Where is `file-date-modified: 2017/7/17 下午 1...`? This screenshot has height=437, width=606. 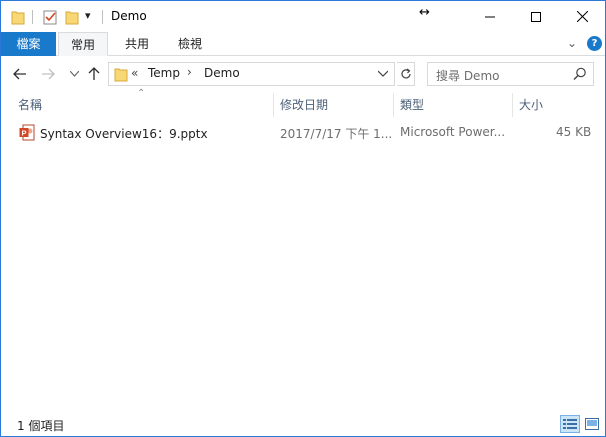
file-date-modified: 2017/7/17 下午 1... is located at coordinates (336, 134).